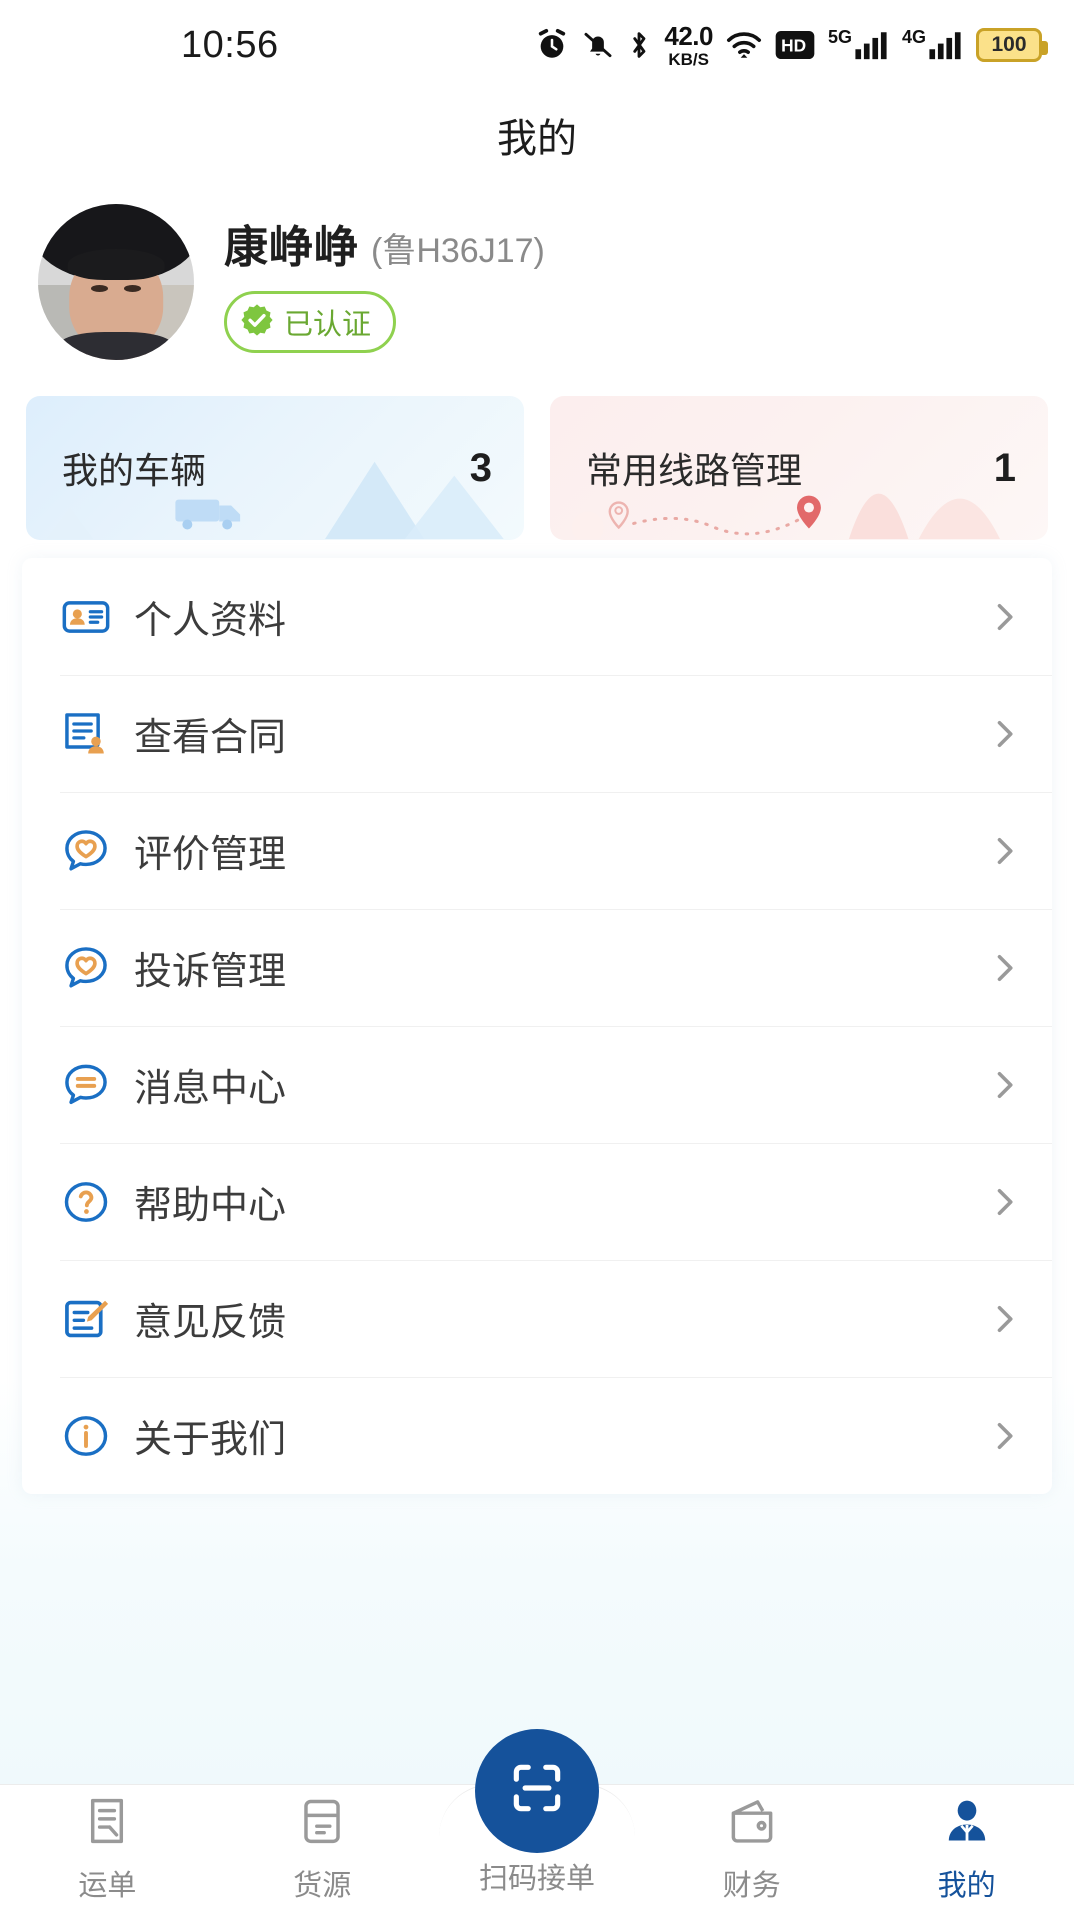 This screenshot has height=1914, width=1074. I want to click on status-icons: 42.0 KB/S HD 5G 4G 100, so click(791, 45).